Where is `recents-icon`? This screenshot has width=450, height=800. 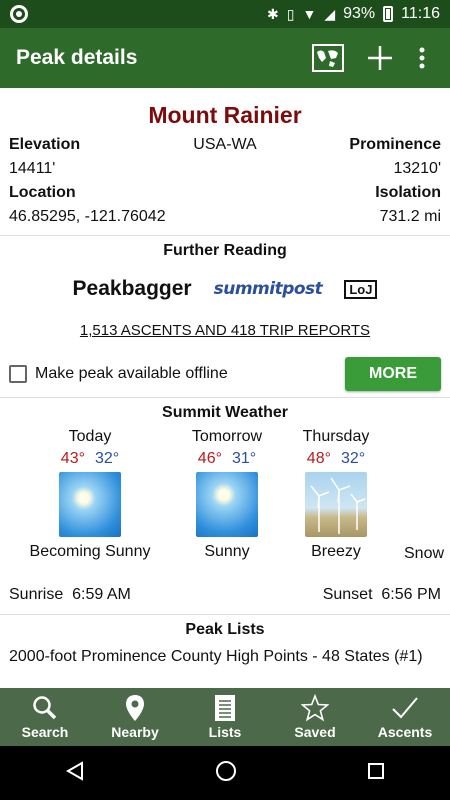 recents-icon is located at coordinates (376, 773).